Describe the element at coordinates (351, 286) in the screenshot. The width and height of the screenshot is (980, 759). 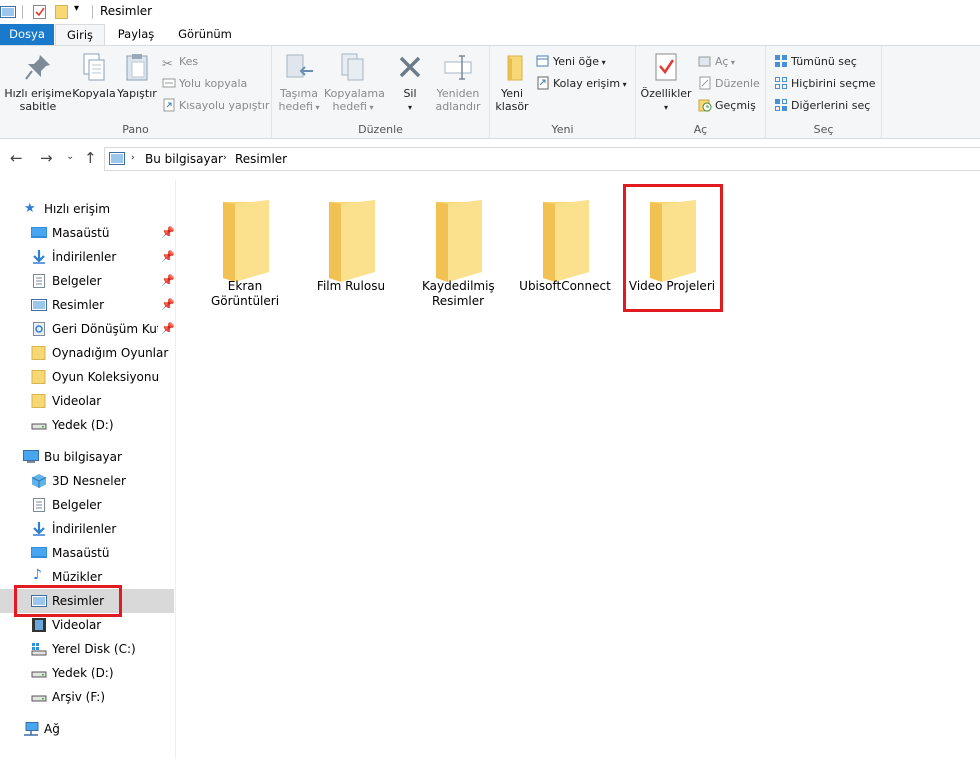
I see `folder-label: Film Rulosu` at that location.